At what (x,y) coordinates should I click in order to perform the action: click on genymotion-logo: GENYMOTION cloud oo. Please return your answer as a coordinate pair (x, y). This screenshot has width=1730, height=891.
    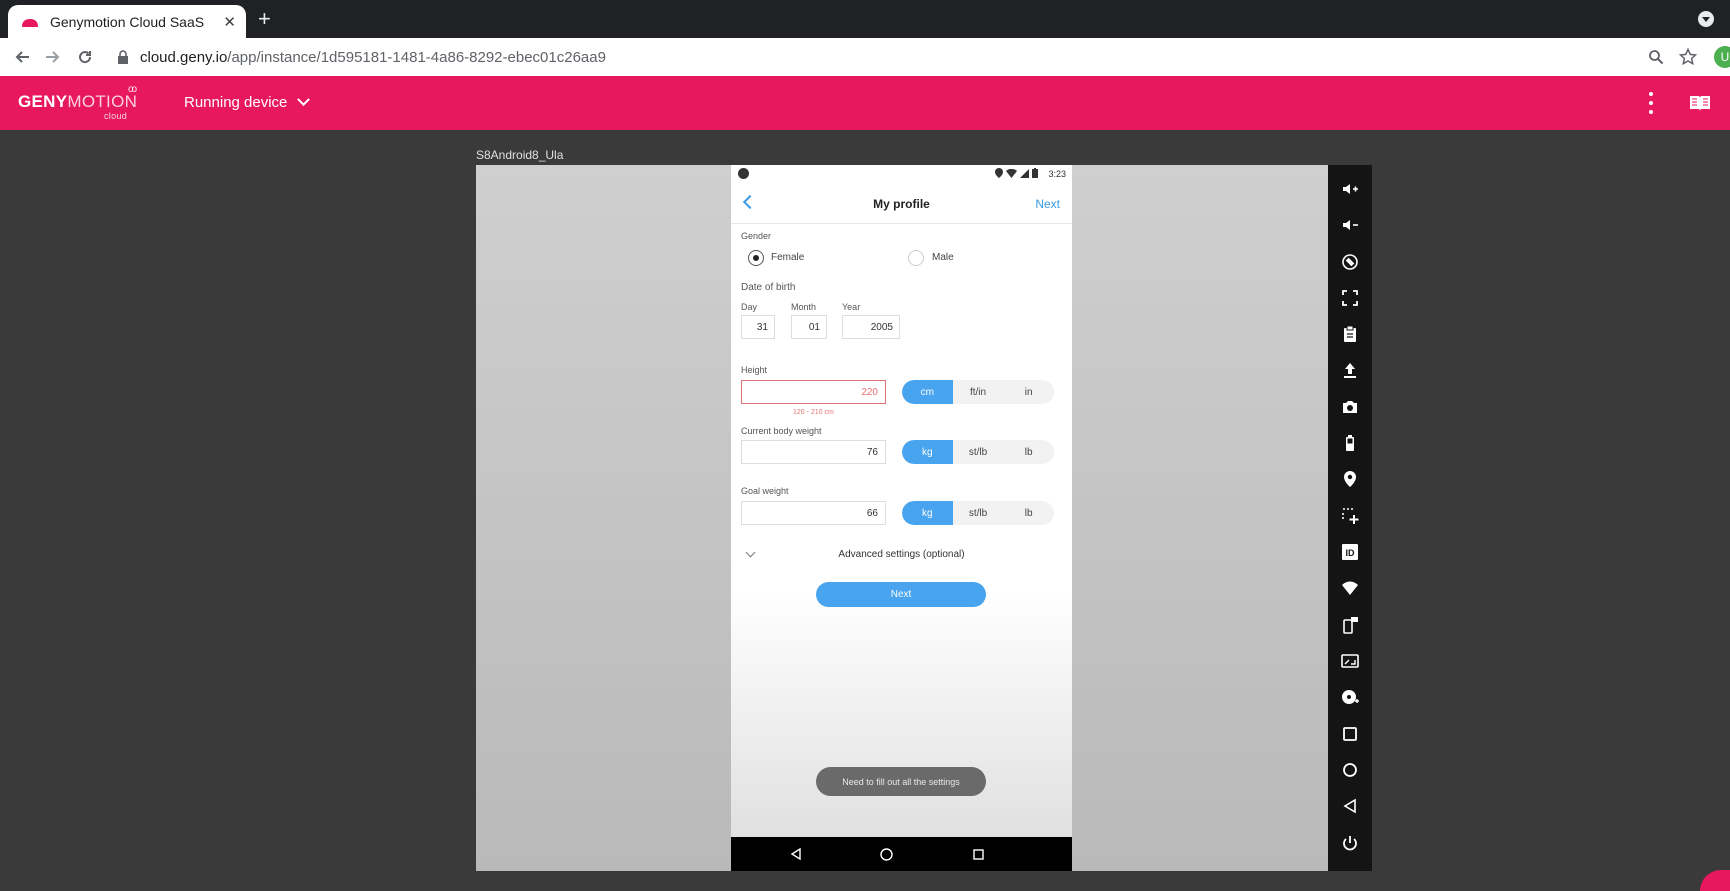
    Looking at the image, I should click on (78, 102).